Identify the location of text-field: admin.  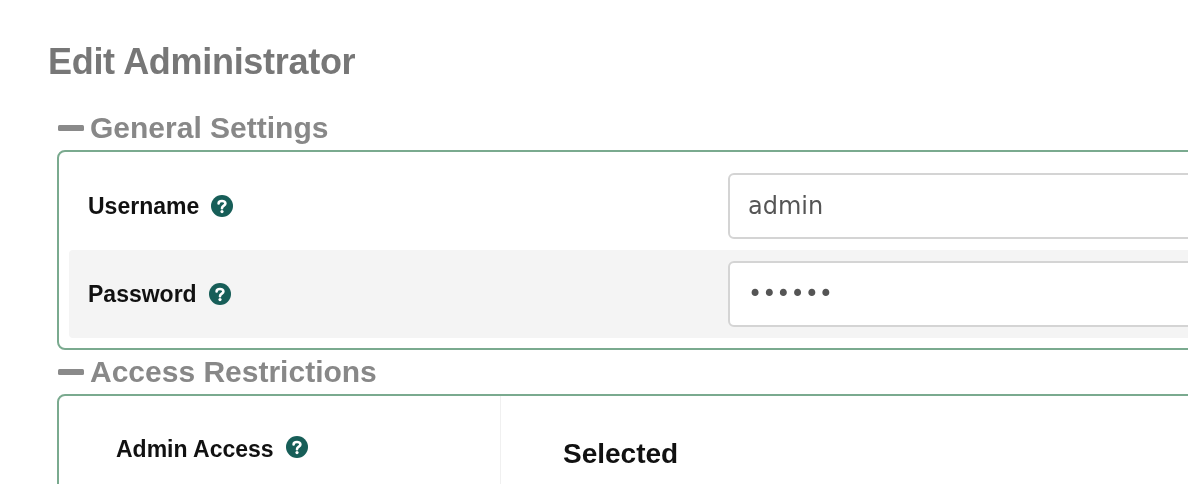
(958, 206).